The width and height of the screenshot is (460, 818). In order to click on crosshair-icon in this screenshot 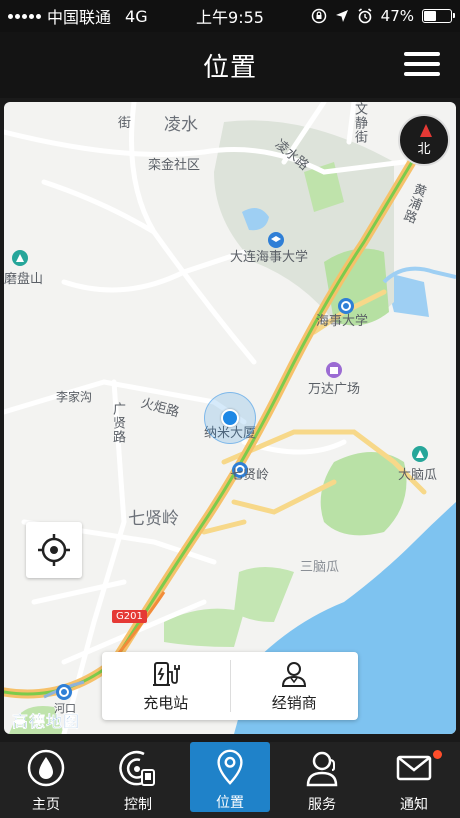, I will do `click(54, 550)`.